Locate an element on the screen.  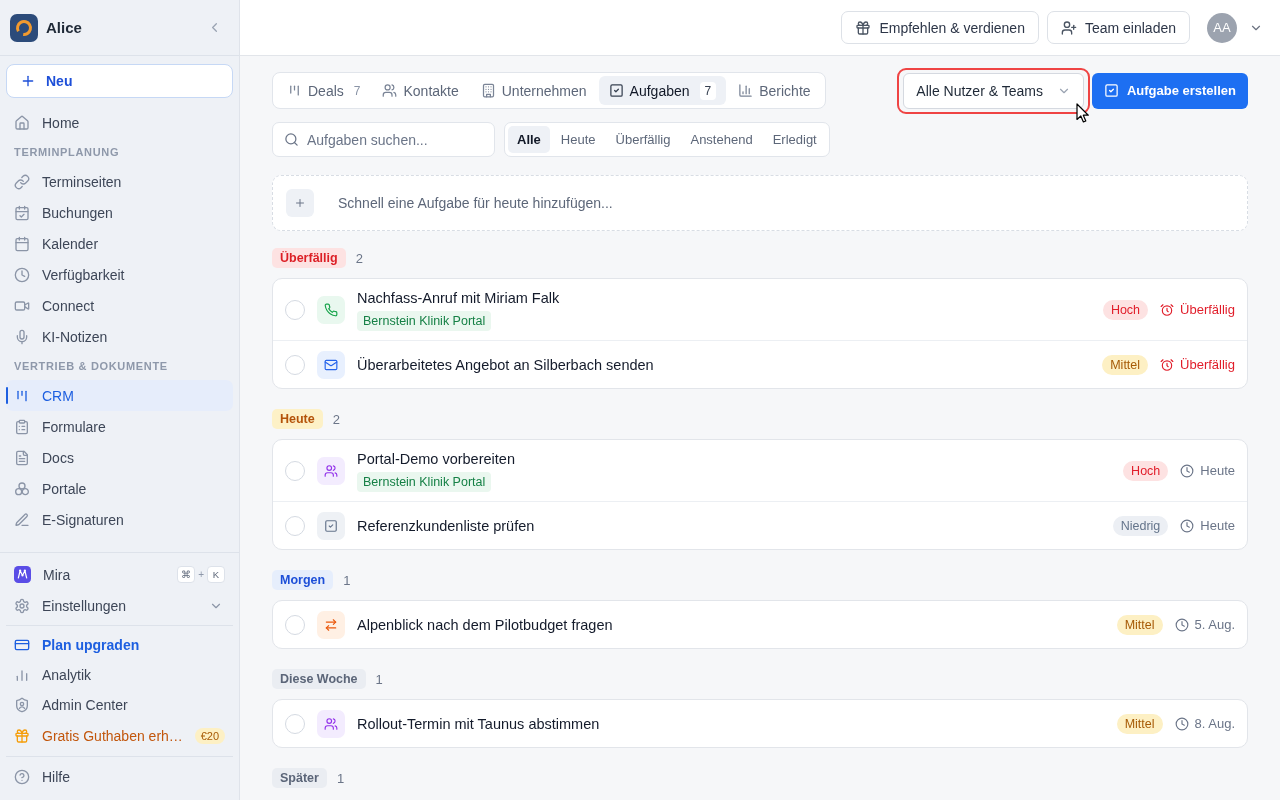
project-tag: Bernstein Klinik Portal is located at coordinates (424, 482).